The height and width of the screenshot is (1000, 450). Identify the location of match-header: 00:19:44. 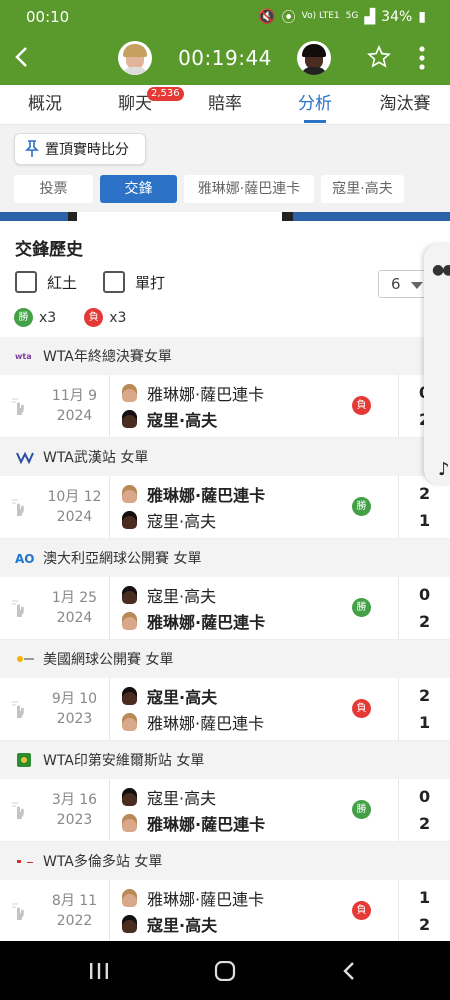
(225, 59).